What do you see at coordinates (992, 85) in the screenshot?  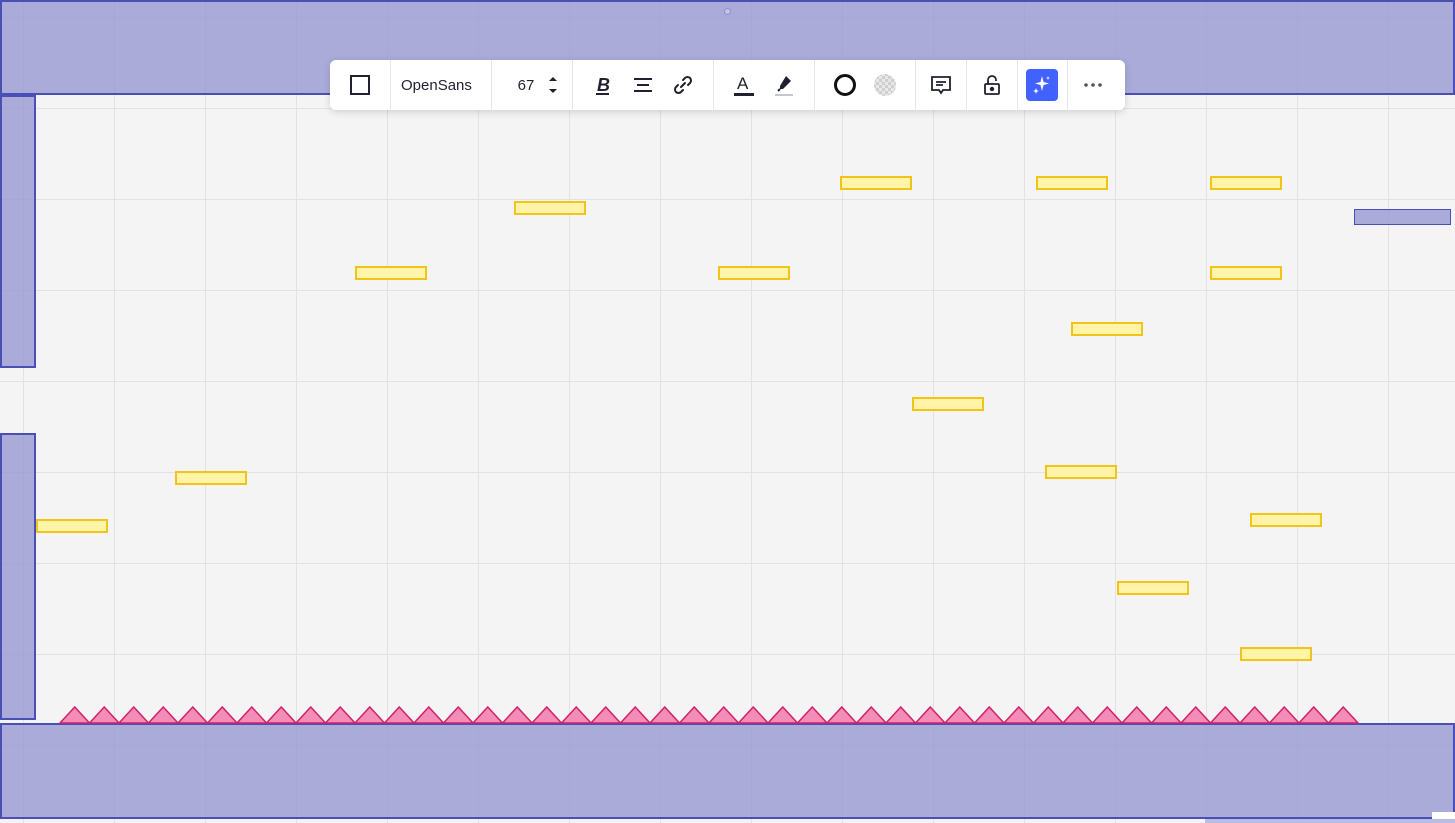 I see `unlock-icon` at bounding box center [992, 85].